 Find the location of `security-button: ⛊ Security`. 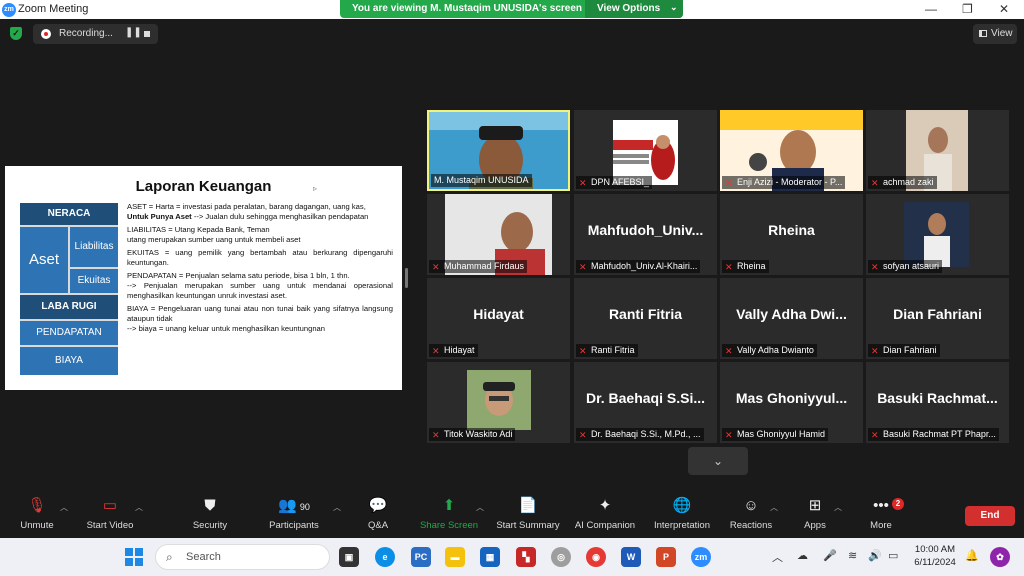

security-button: ⛊ Security is located at coordinates (210, 513).